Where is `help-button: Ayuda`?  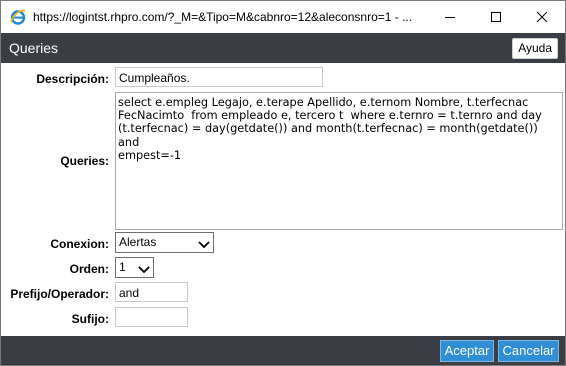 help-button: Ayuda is located at coordinates (535, 48).